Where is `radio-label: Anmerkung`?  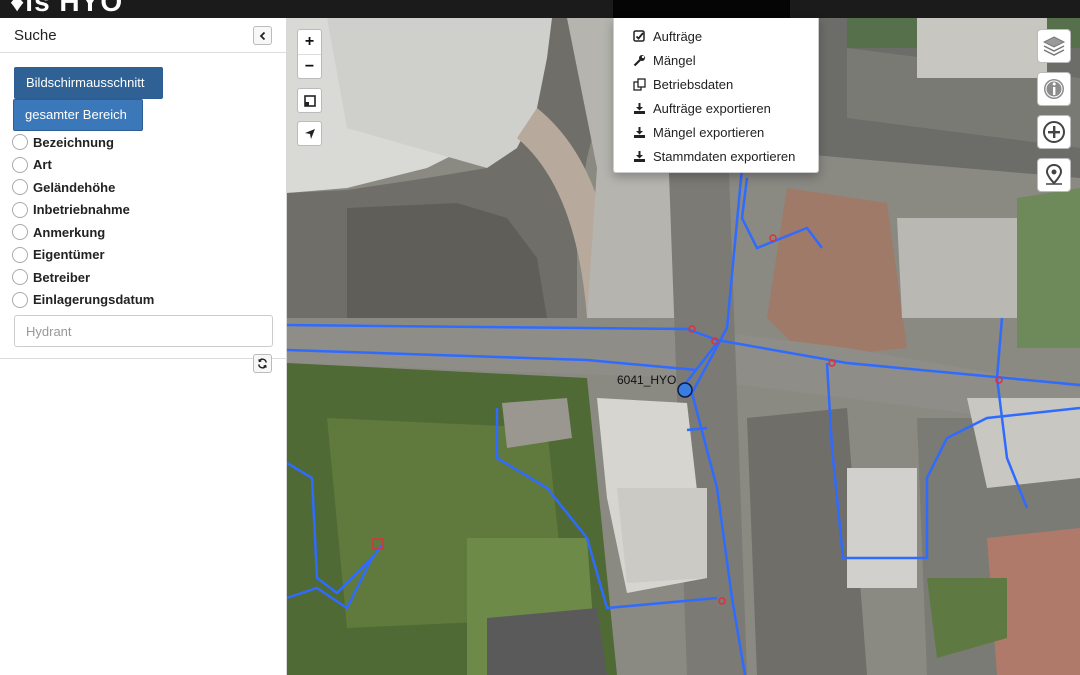
radio-label: Anmerkung is located at coordinates (69, 232).